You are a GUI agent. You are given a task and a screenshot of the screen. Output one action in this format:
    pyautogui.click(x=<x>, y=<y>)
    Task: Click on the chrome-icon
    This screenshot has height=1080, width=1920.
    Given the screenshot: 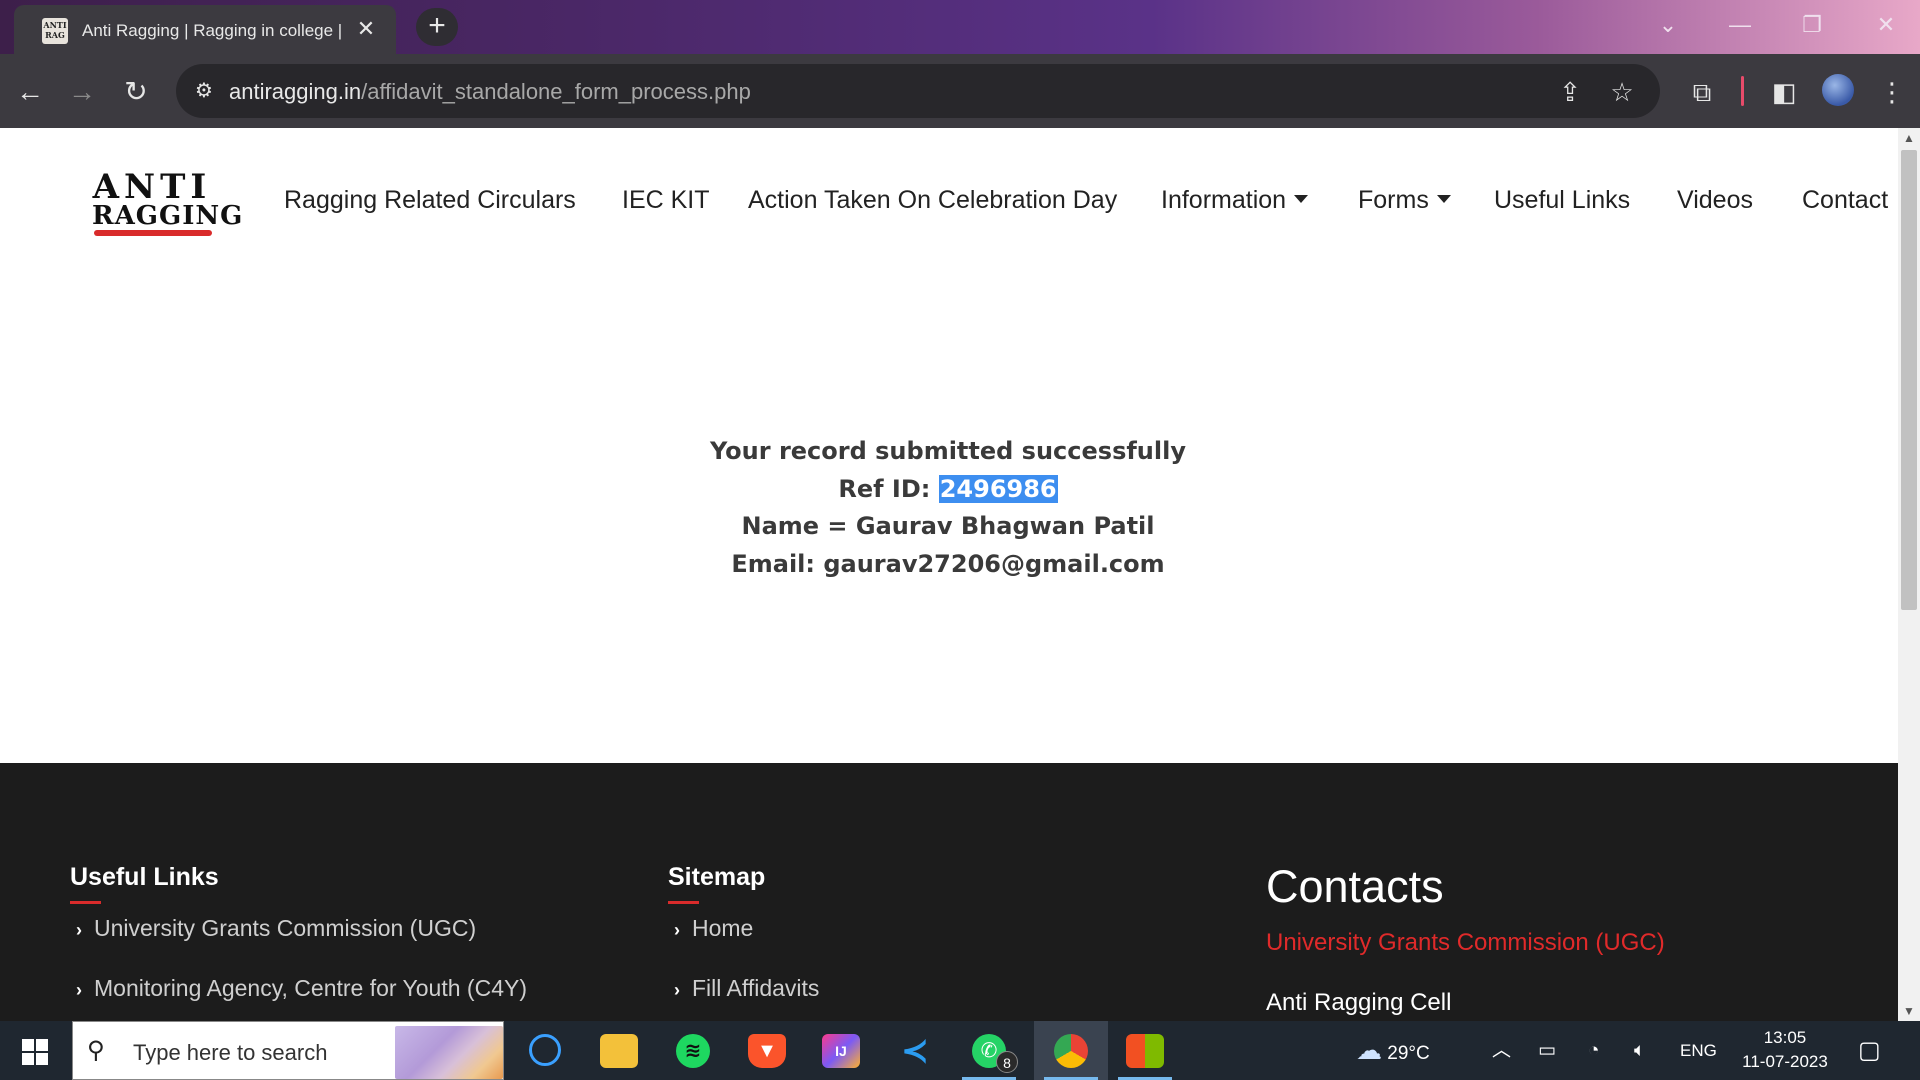 What is the action you would take?
    pyautogui.click(x=1071, y=1051)
    